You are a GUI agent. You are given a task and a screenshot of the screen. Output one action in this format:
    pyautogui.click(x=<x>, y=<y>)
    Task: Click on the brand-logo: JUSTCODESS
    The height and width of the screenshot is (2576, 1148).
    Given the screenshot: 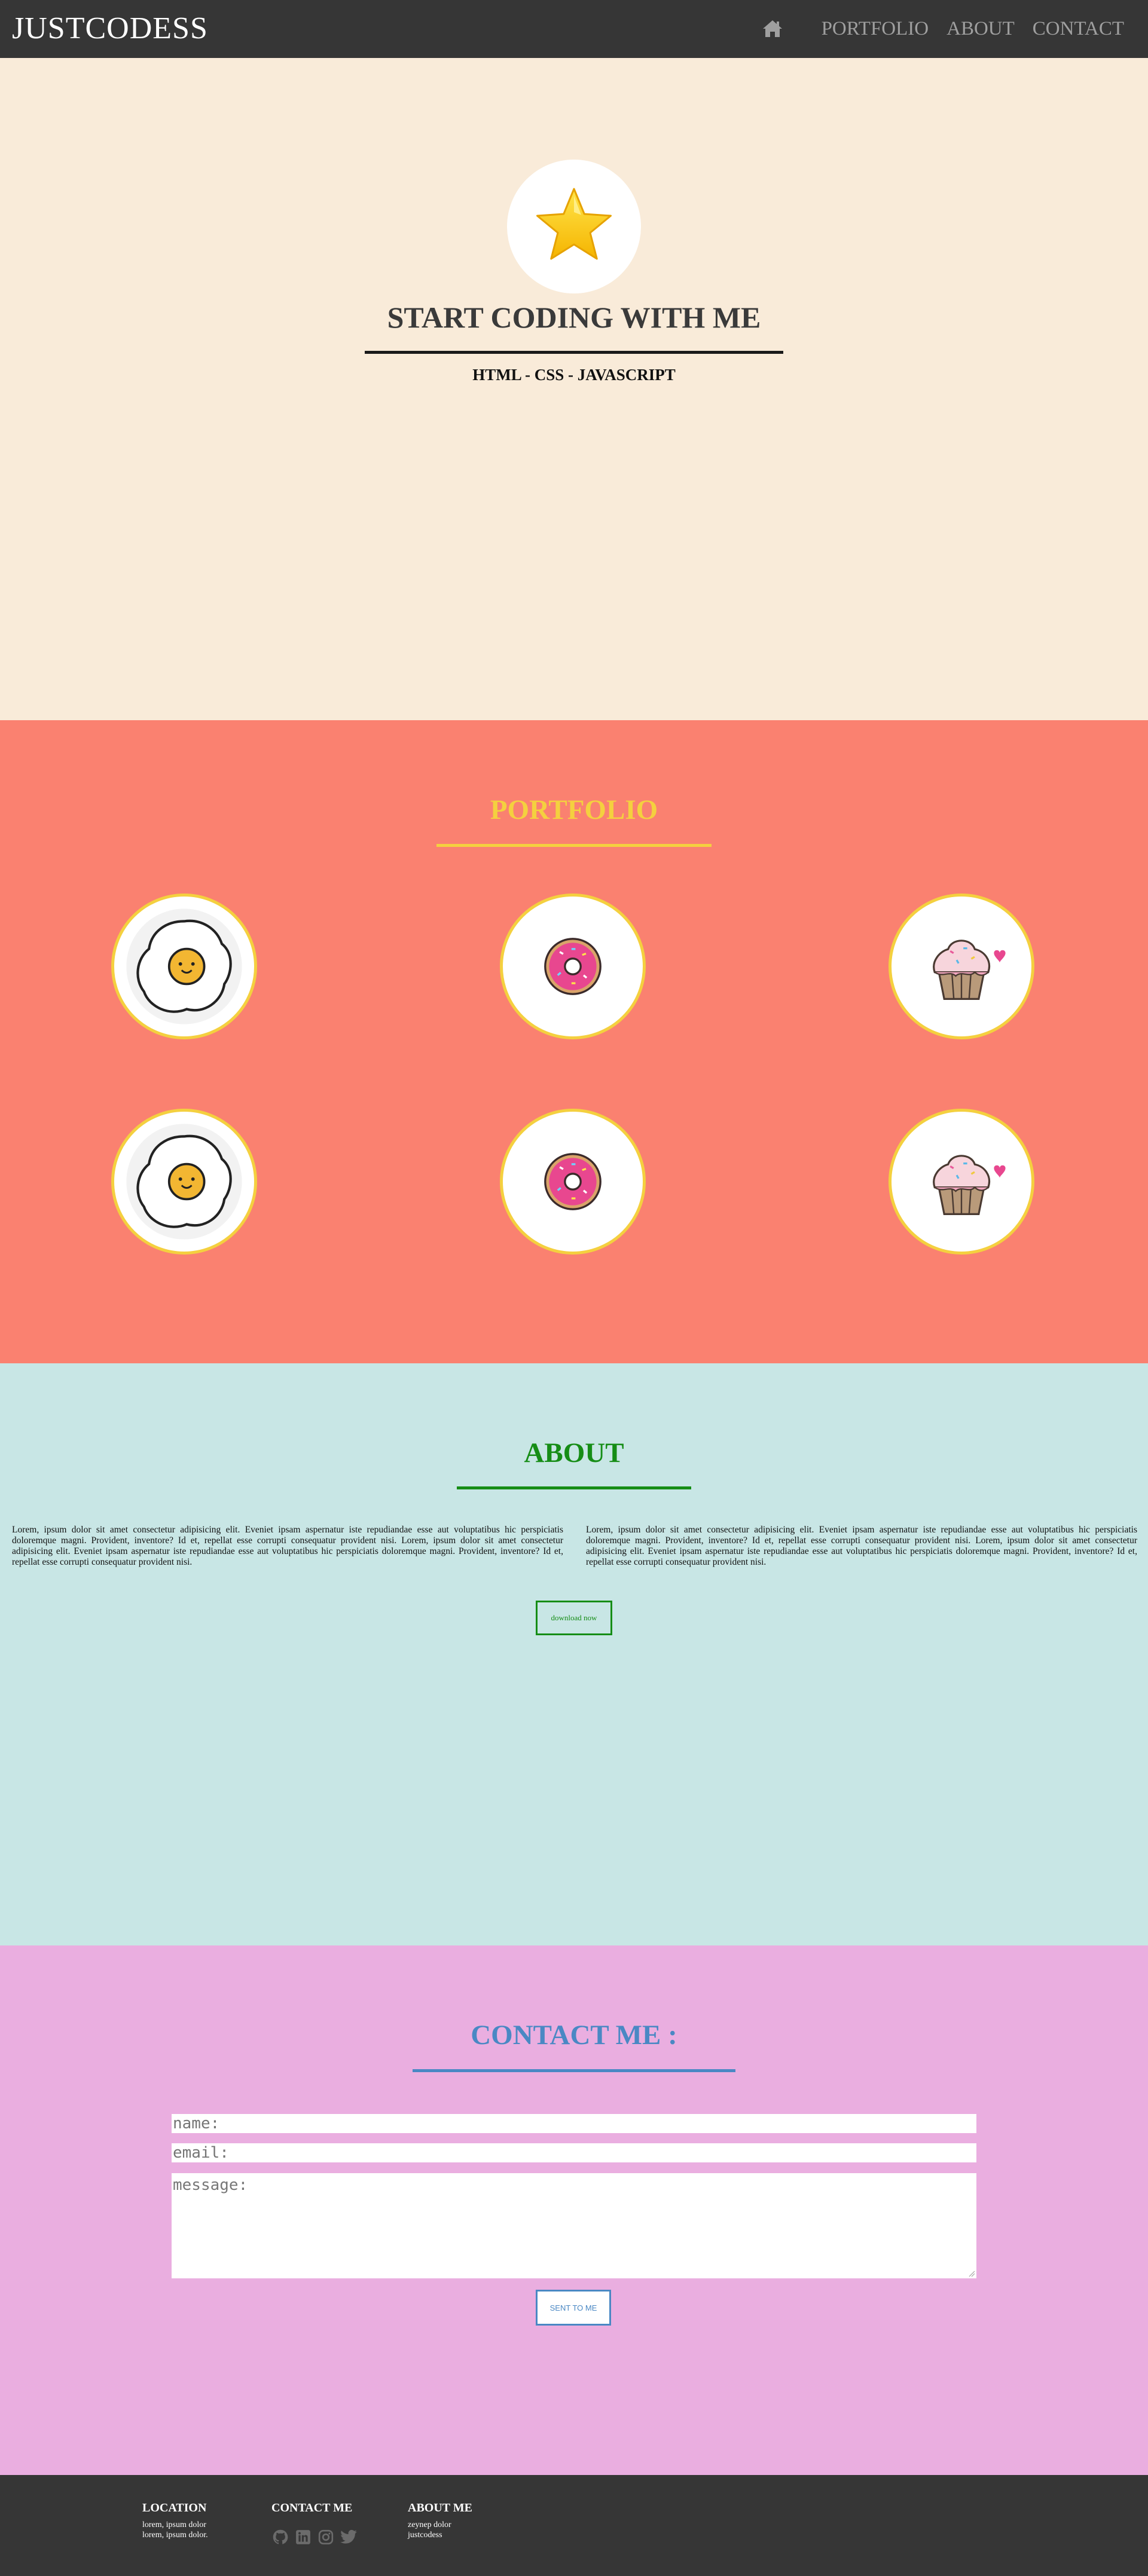 What is the action you would take?
    pyautogui.click(x=110, y=28)
    